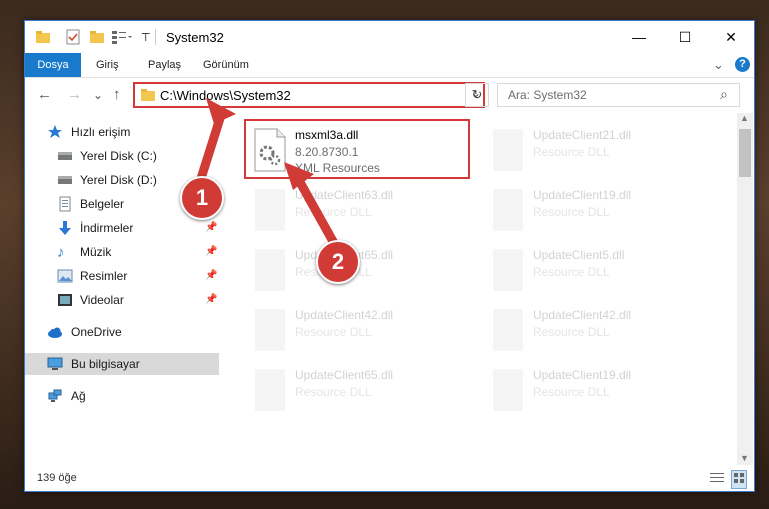 The width and height of the screenshot is (769, 509). What do you see at coordinates (266, 174) in the screenshot?
I see `annotation-arrows` at bounding box center [266, 174].